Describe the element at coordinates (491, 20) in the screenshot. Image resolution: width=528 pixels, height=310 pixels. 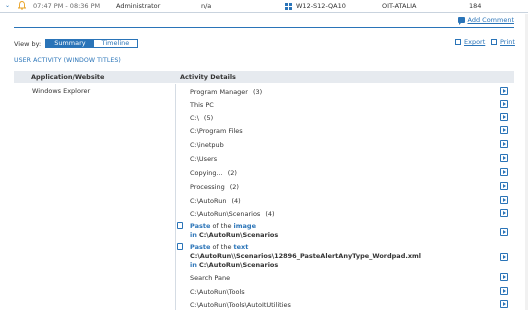
I see `add-comment-label: Add Comment` at that location.